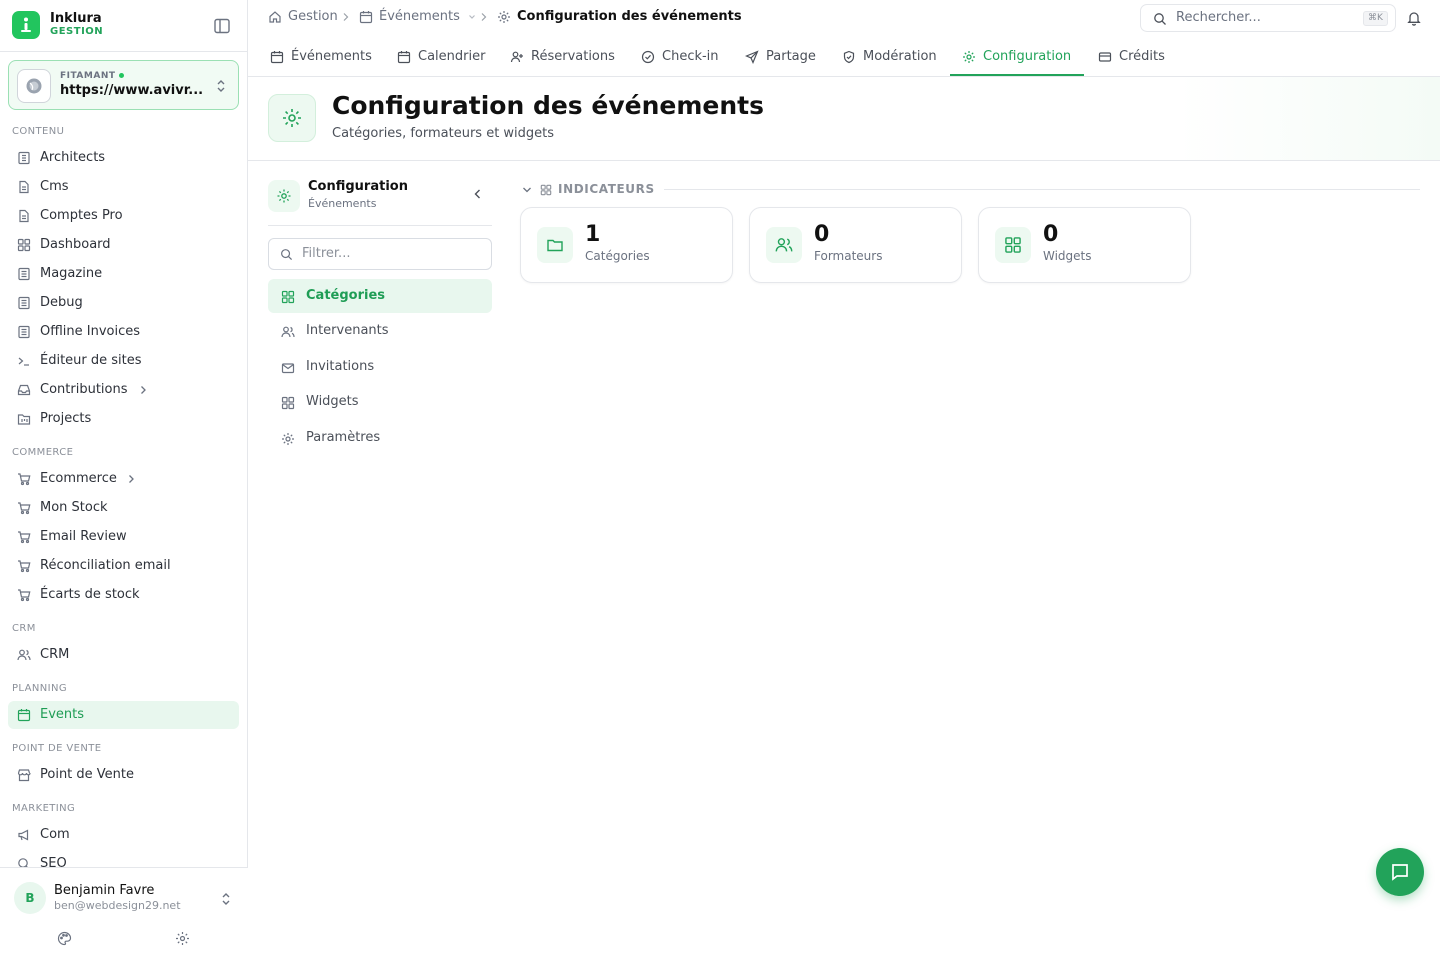 This screenshot has height=960, width=1440. I want to click on section-label-marketing: MARKETING, so click(44, 808).